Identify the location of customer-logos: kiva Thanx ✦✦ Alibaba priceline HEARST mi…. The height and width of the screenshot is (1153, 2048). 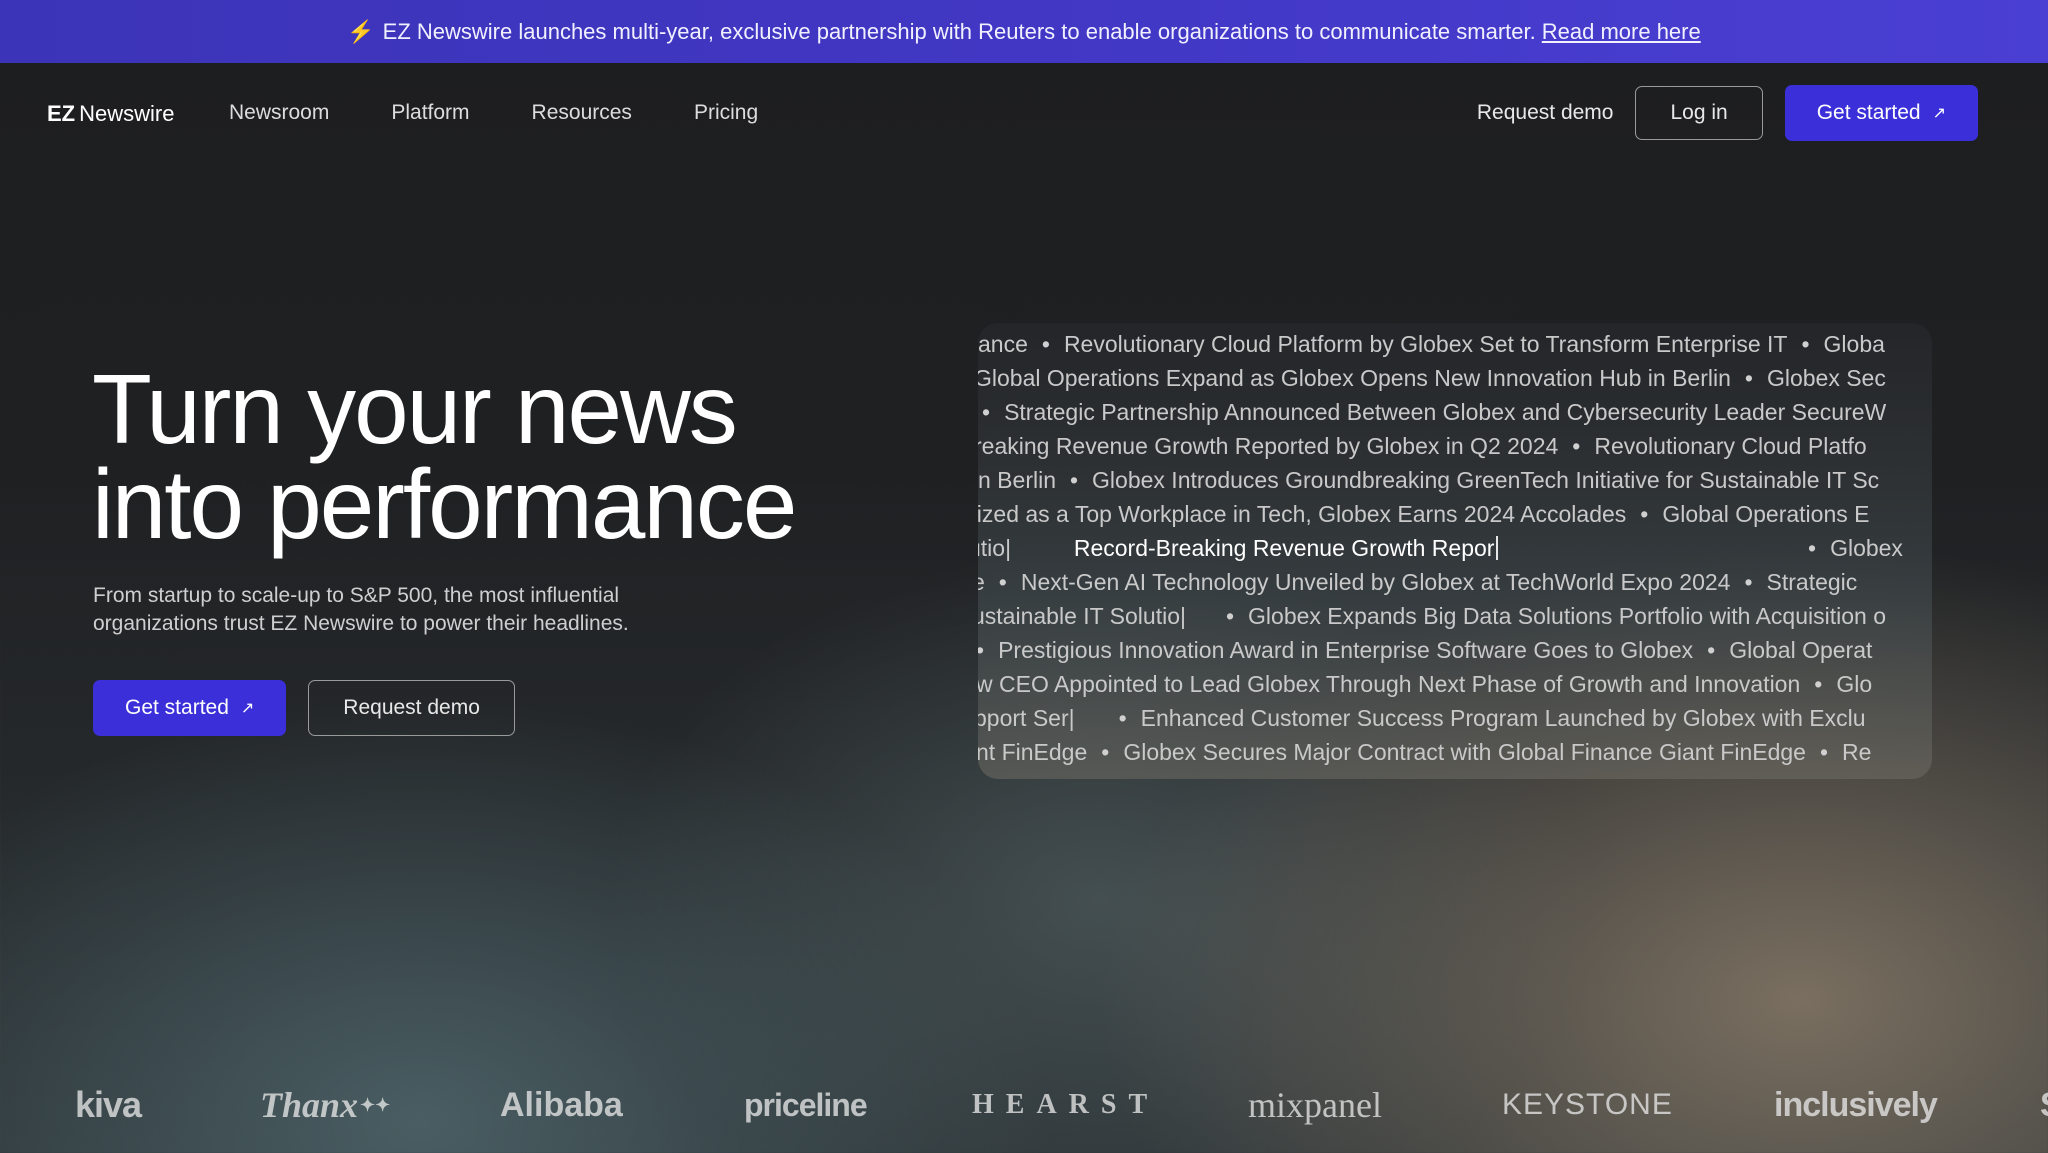
(1024, 1105).